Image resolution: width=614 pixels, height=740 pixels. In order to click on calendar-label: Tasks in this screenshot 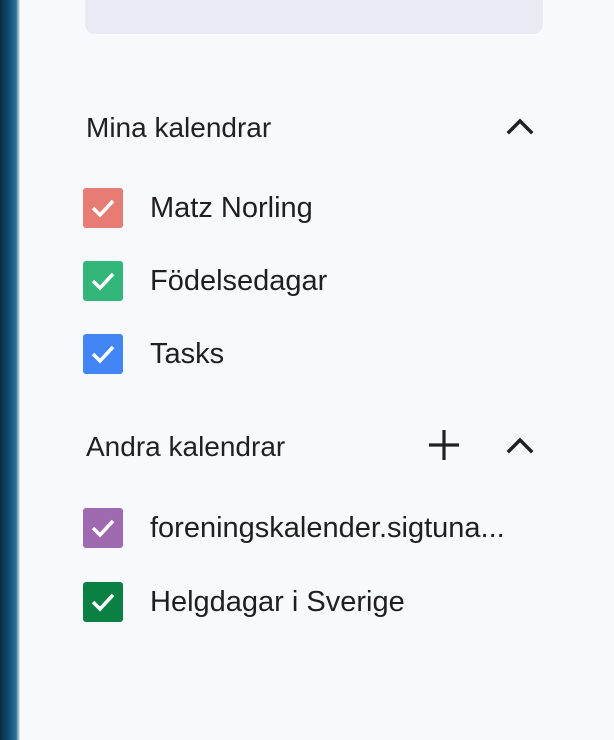, I will do `click(187, 354)`.